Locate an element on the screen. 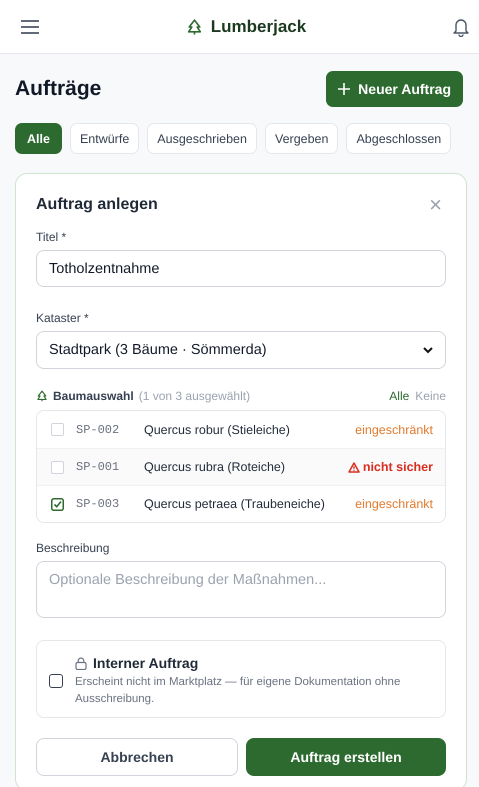 Image resolution: width=479 pixels, height=787 pixels. section-label: Baumauswahl is located at coordinates (93, 396).